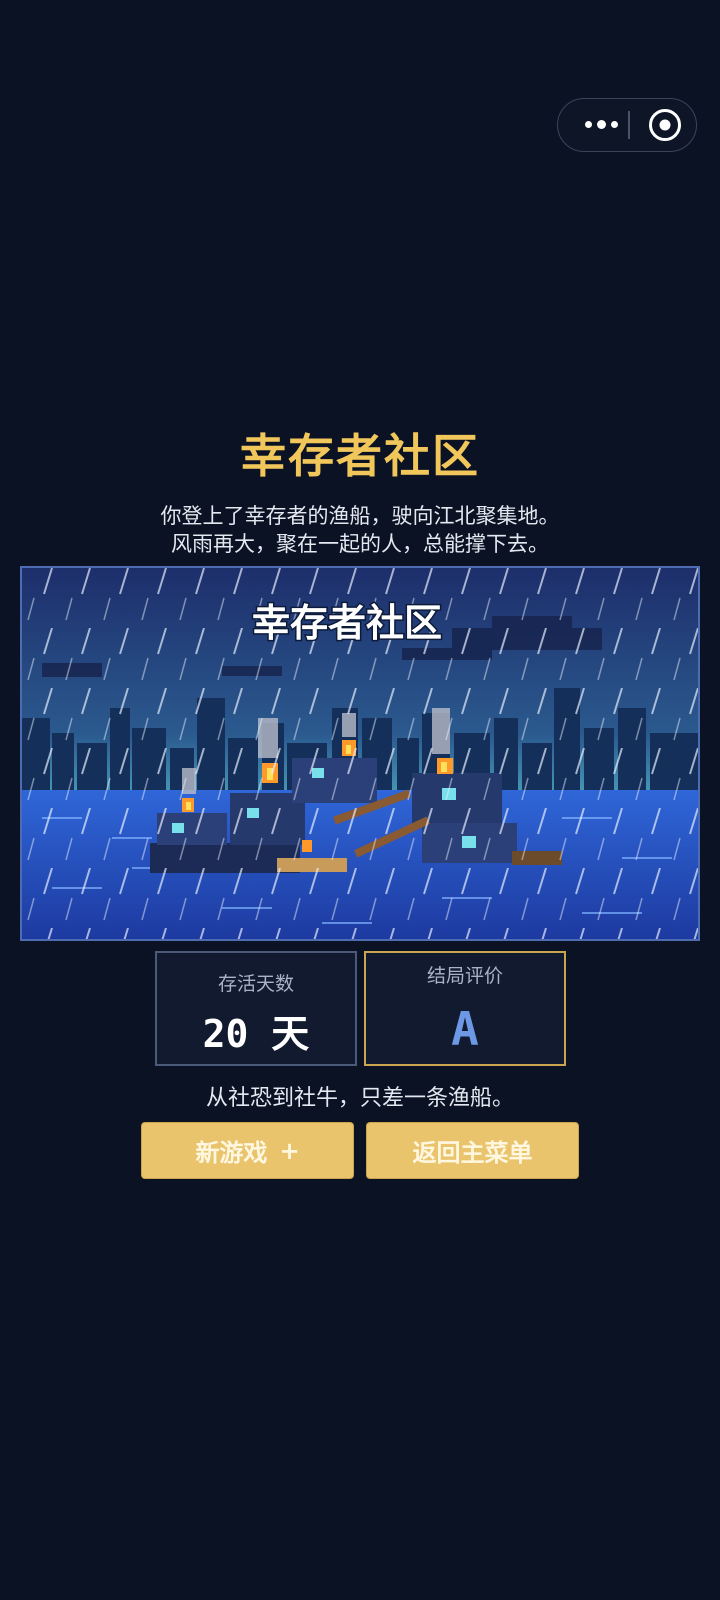 This screenshot has height=1600, width=720. What do you see at coordinates (289, 1150) in the screenshot?
I see `plus-icon: +` at bounding box center [289, 1150].